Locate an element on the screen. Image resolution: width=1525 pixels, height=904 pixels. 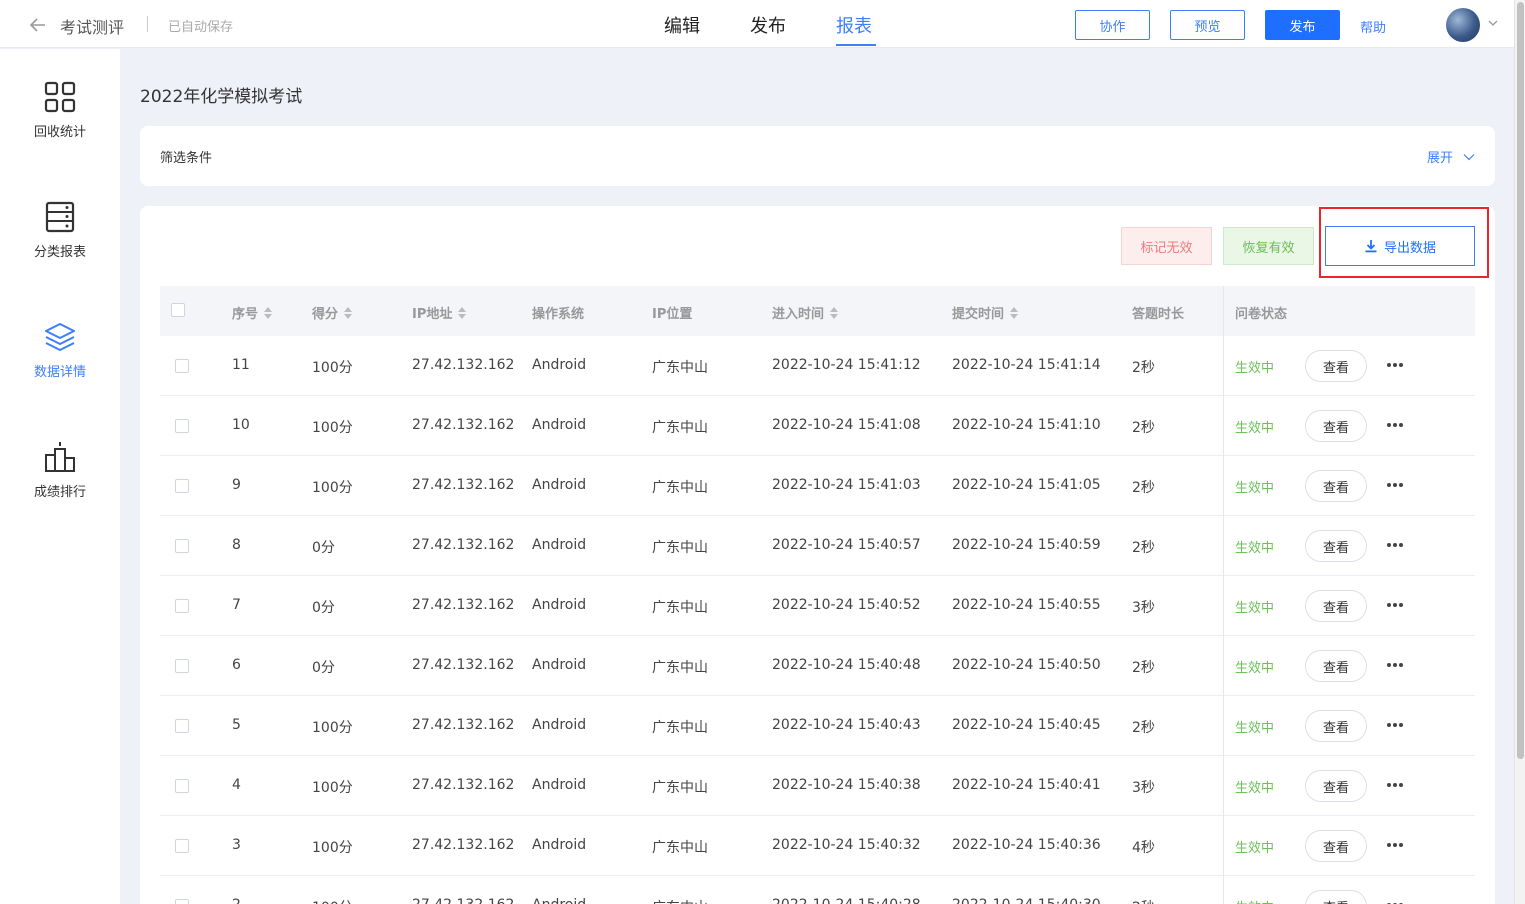
cell-enter: 2022-10-24 15:40:28 is located at coordinates (846, 900).